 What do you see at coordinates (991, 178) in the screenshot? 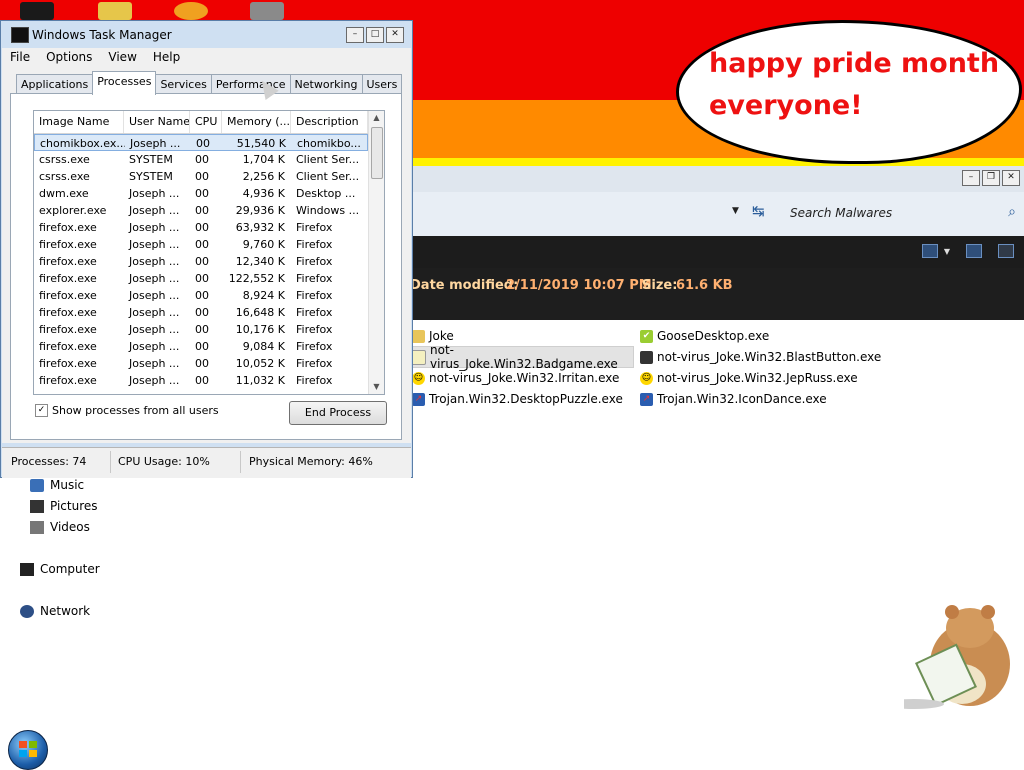
I see `restore-button: ❐` at bounding box center [991, 178].